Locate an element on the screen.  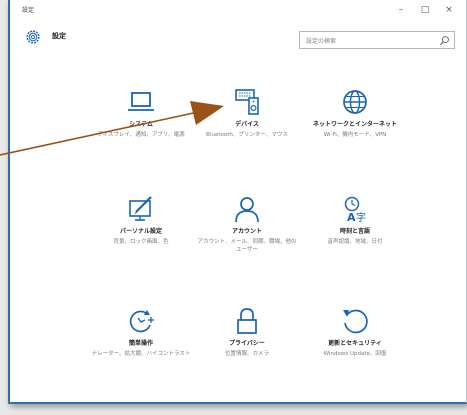
tile-desc: 位置情報、カメラ is located at coordinates (246, 354).